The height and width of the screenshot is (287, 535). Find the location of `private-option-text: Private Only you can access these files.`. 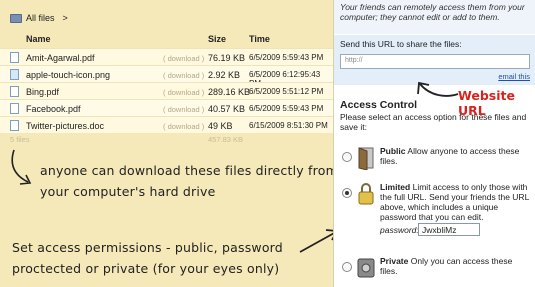

private-option-text: Private Only you can access these files. is located at coordinates (455, 266).